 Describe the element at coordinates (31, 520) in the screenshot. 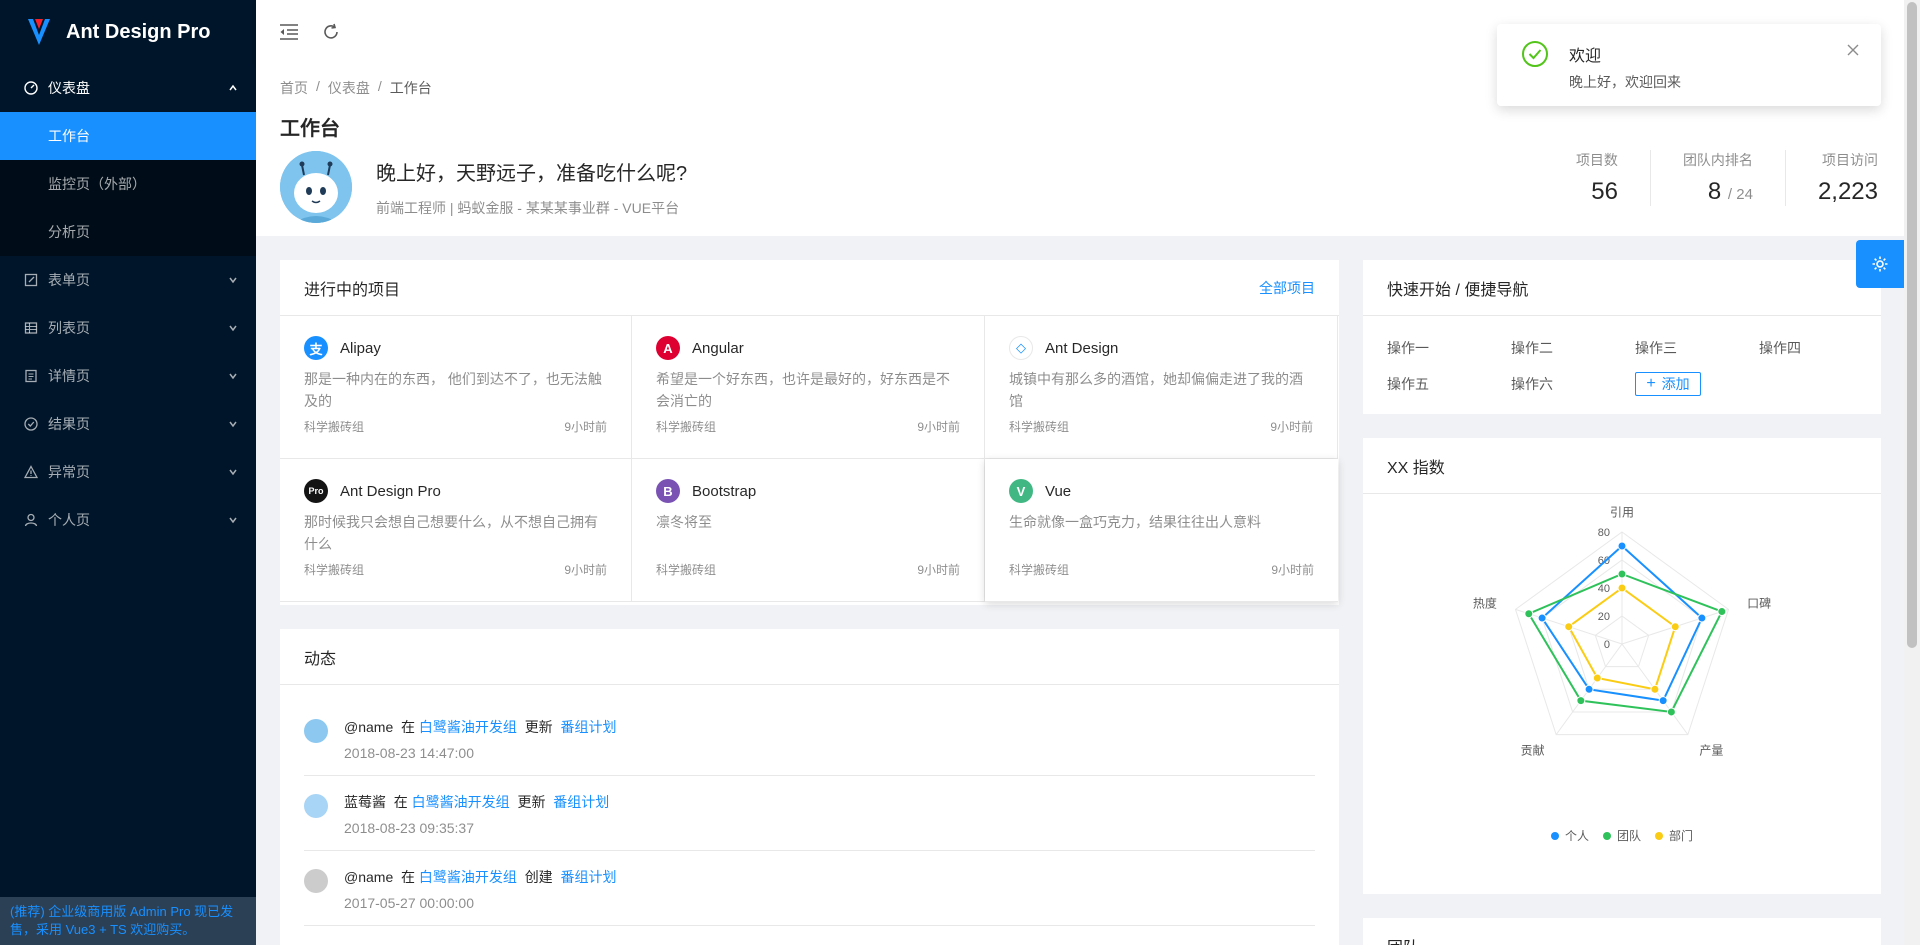

I see `user-icon` at that location.